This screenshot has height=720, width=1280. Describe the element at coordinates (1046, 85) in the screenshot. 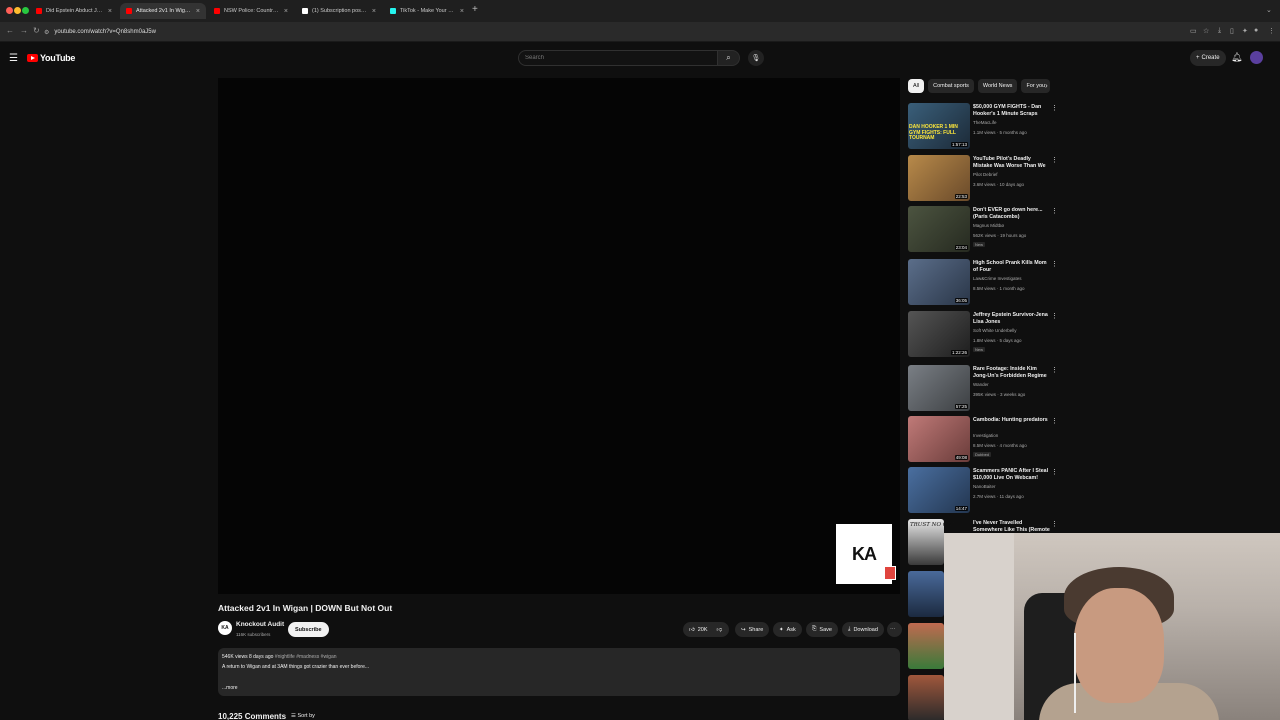

I see `chevron-right-icon: ›` at that location.